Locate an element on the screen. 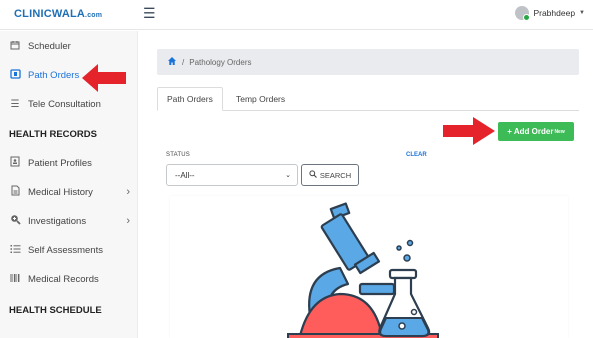 This screenshot has height=338, width=593. search-plus-icon is located at coordinates (15, 221).